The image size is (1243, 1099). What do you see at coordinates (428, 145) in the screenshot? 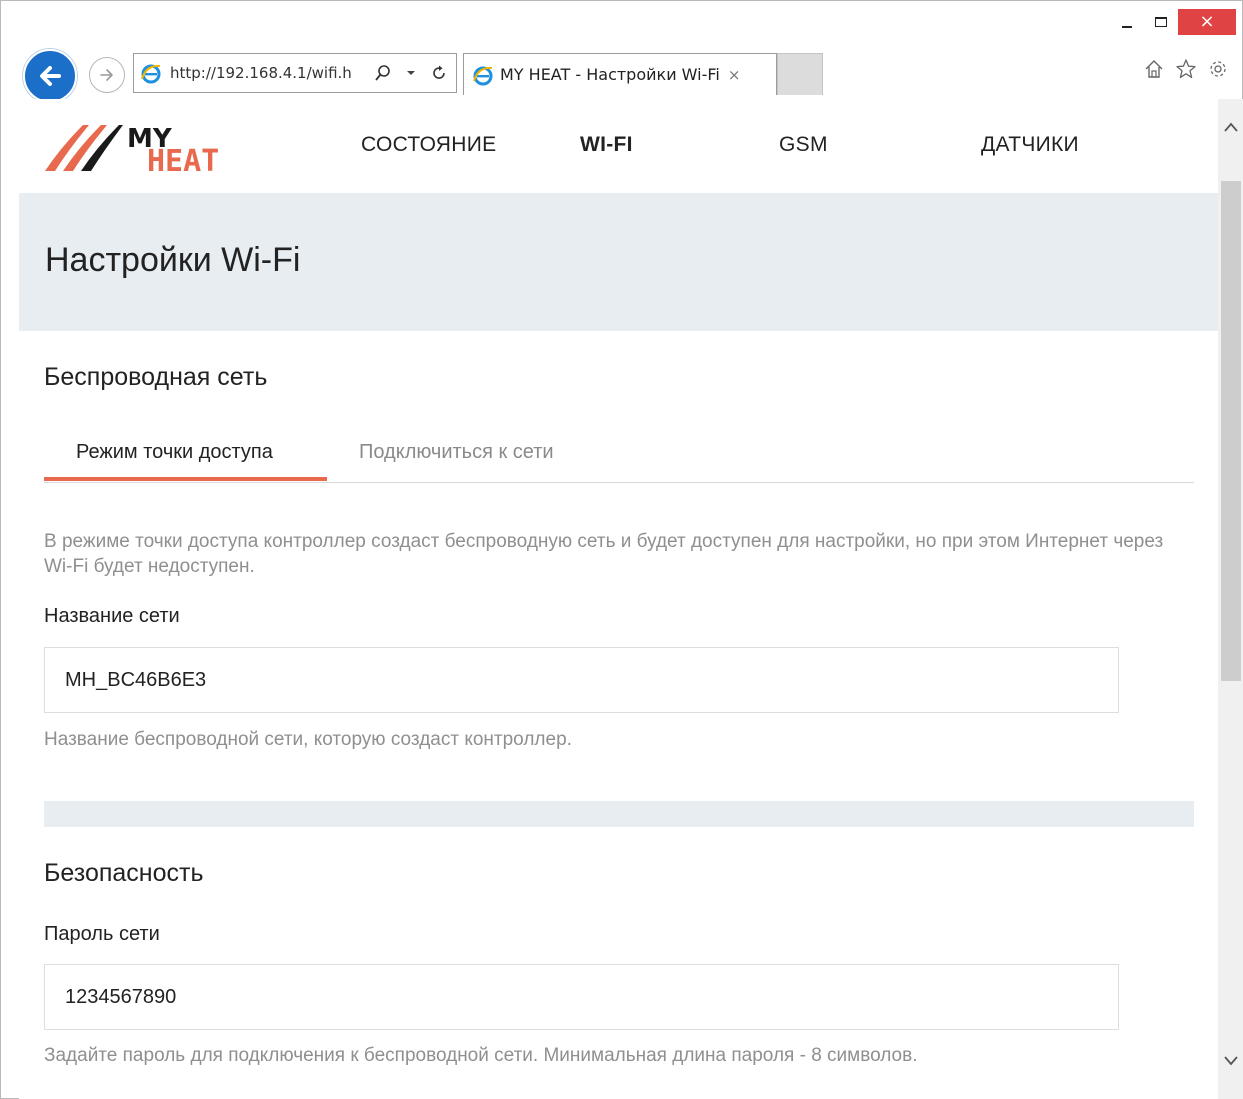
I see `nav-item-status: СОСТОЯНИЕ` at bounding box center [428, 145].